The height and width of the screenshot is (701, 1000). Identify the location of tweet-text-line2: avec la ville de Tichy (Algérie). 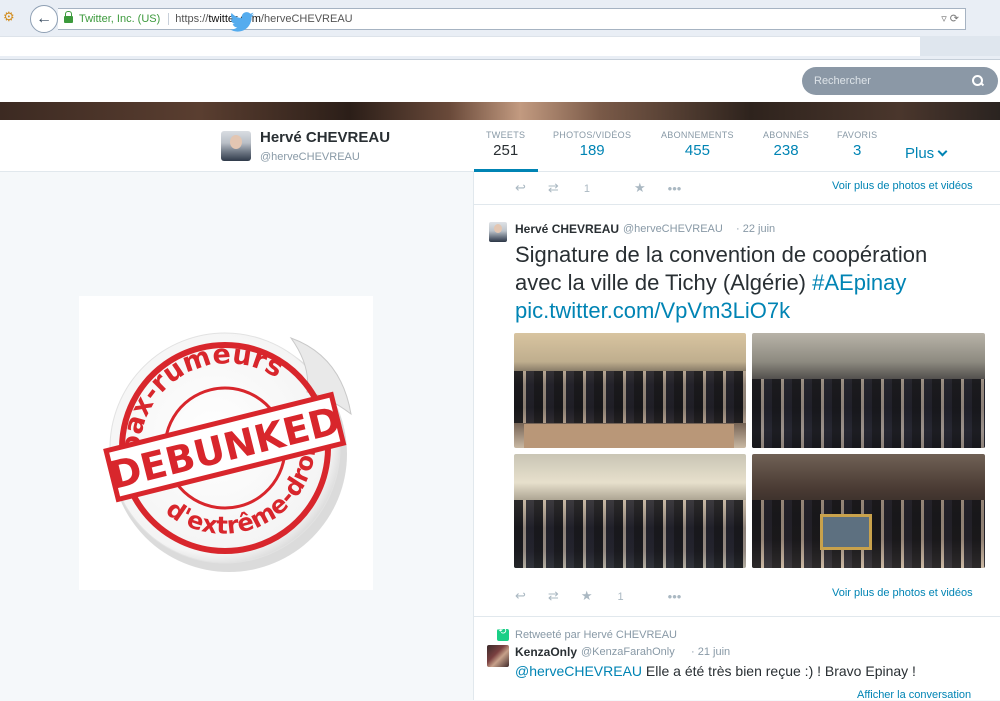
(661, 282).